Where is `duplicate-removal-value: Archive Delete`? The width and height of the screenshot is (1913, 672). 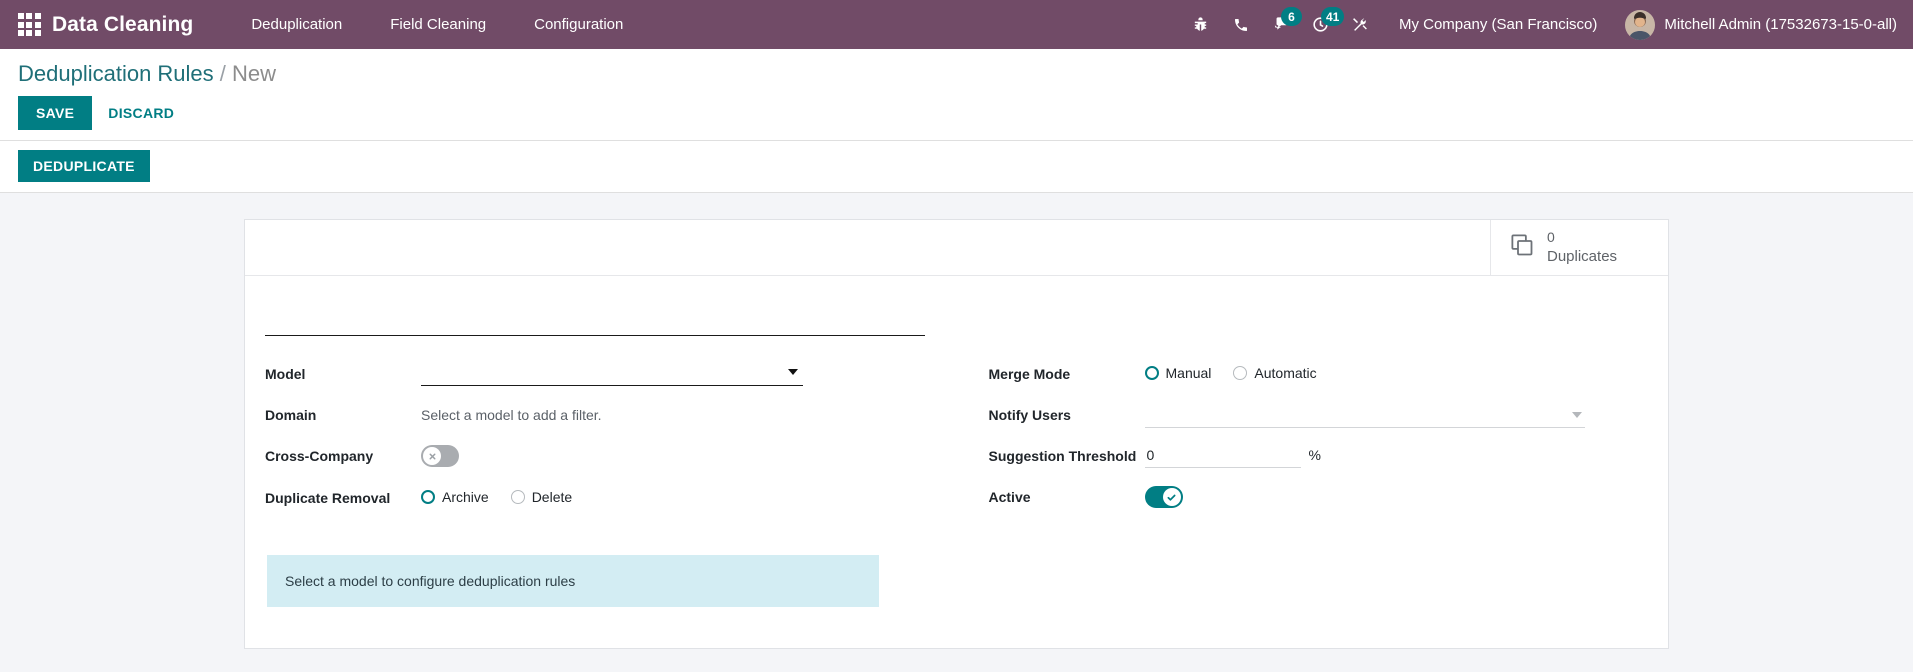 duplicate-removal-value: Archive Delete is located at coordinates (673, 495).